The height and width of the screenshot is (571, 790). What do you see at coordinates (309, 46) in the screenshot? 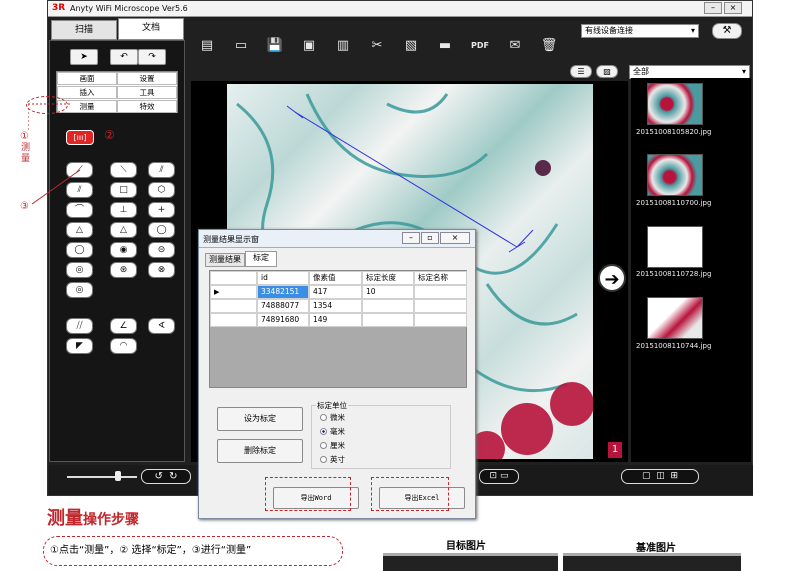
I see `save-as-icon: ▣` at bounding box center [309, 46].